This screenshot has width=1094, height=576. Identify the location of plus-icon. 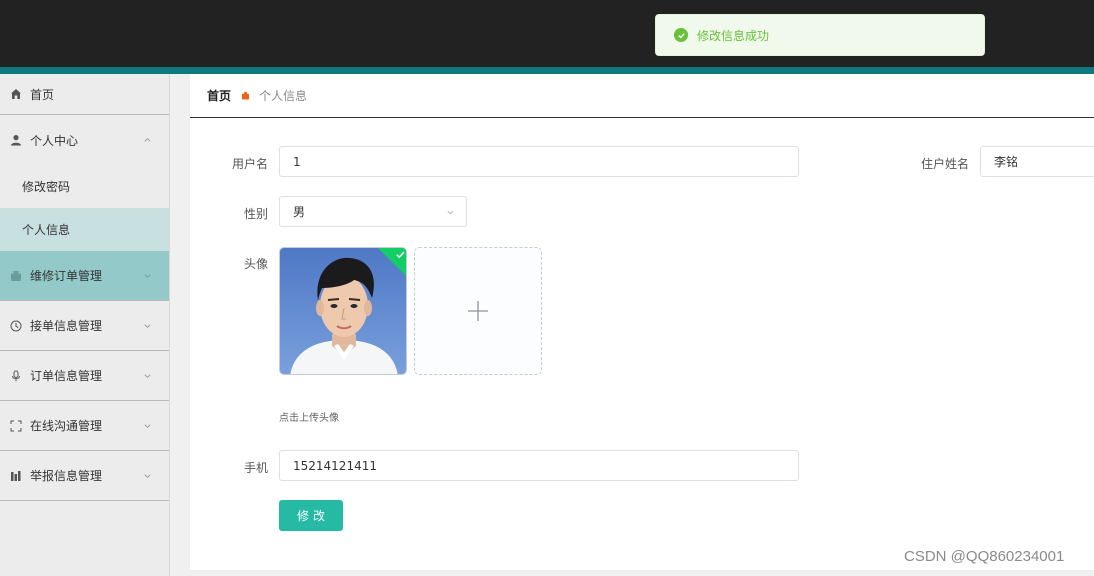
(478, 311).